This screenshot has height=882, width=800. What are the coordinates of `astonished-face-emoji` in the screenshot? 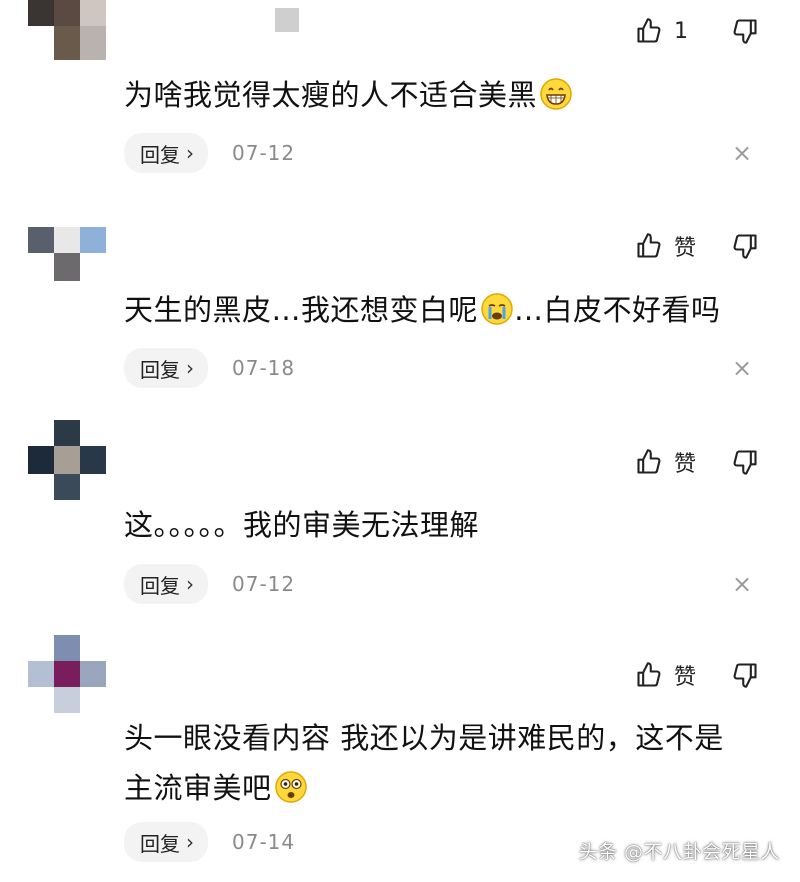 It's located at (290, 787).